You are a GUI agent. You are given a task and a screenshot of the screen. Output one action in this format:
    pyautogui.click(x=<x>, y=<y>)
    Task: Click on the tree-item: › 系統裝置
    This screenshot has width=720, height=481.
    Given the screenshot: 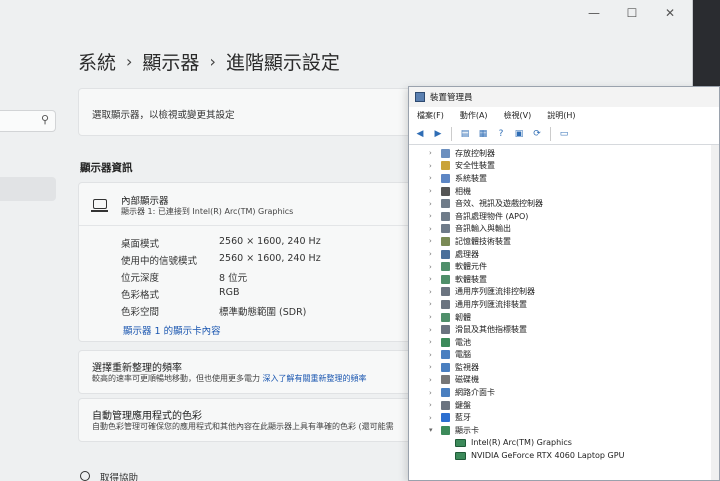 What is the action you would take?
    pyautogui.click(x=564, y=178)
    